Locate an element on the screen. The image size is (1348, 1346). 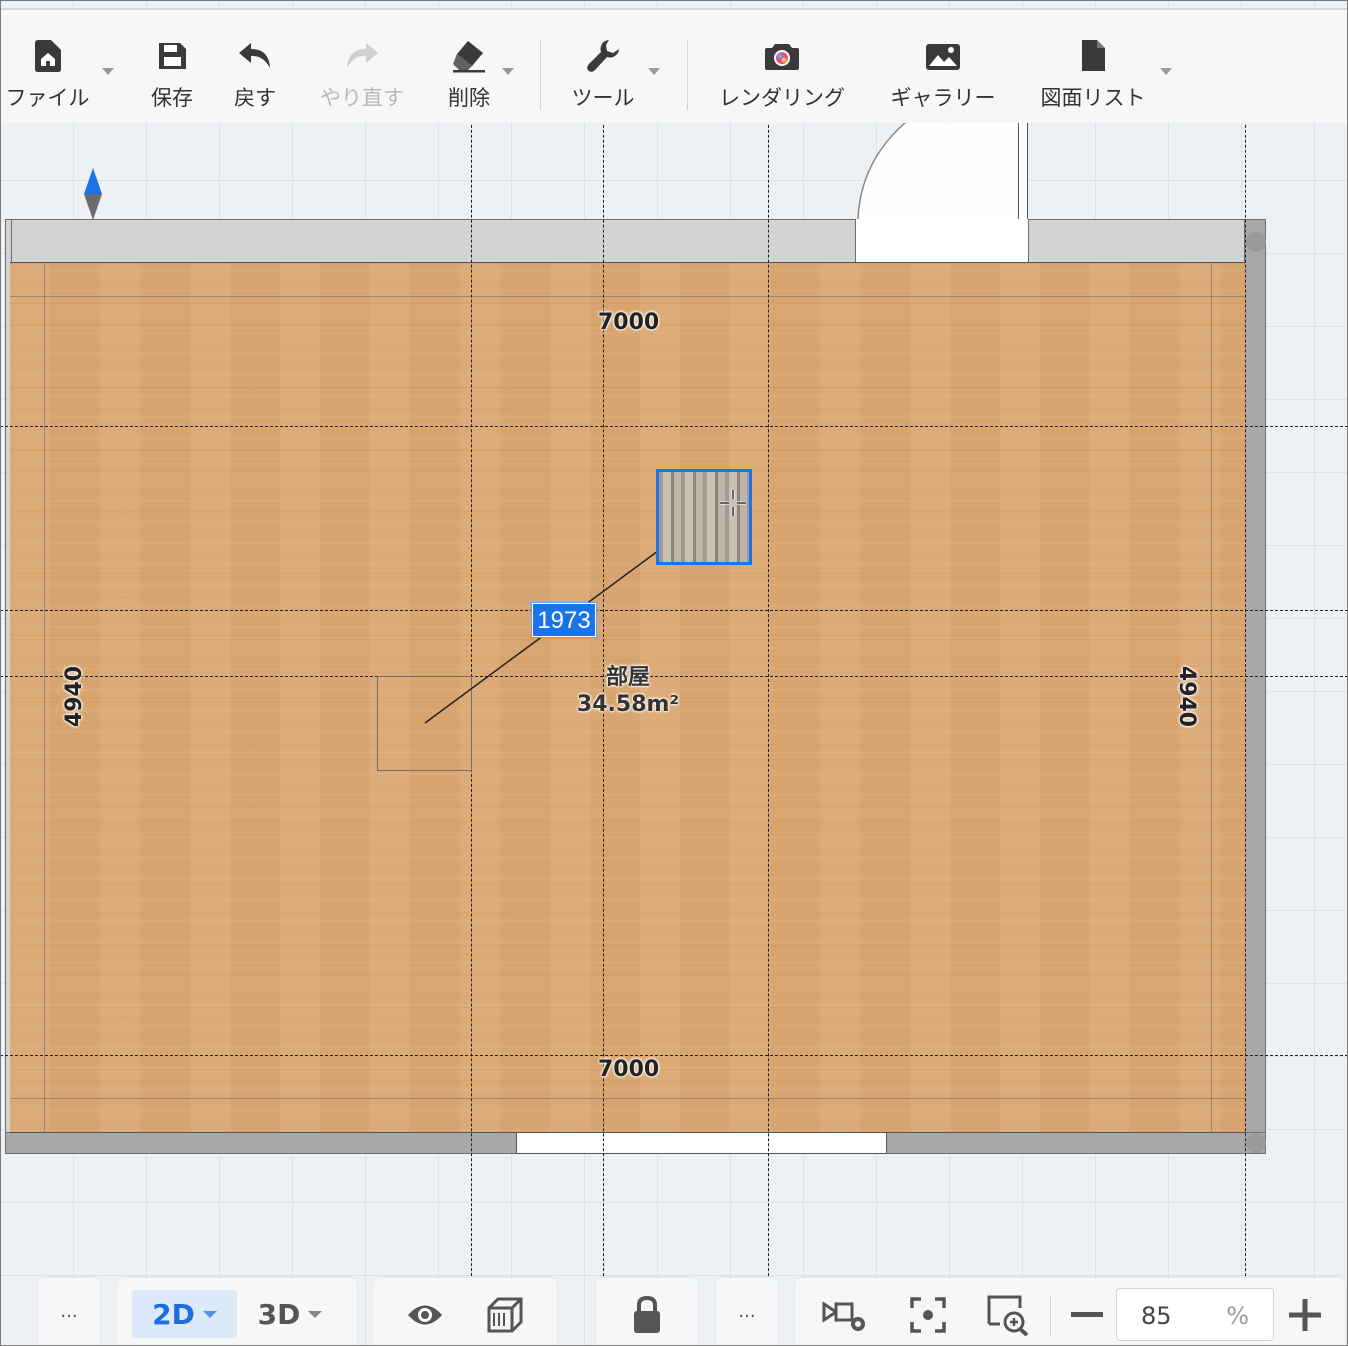
redo-button: やり直す is located at coordinates (362, 66).